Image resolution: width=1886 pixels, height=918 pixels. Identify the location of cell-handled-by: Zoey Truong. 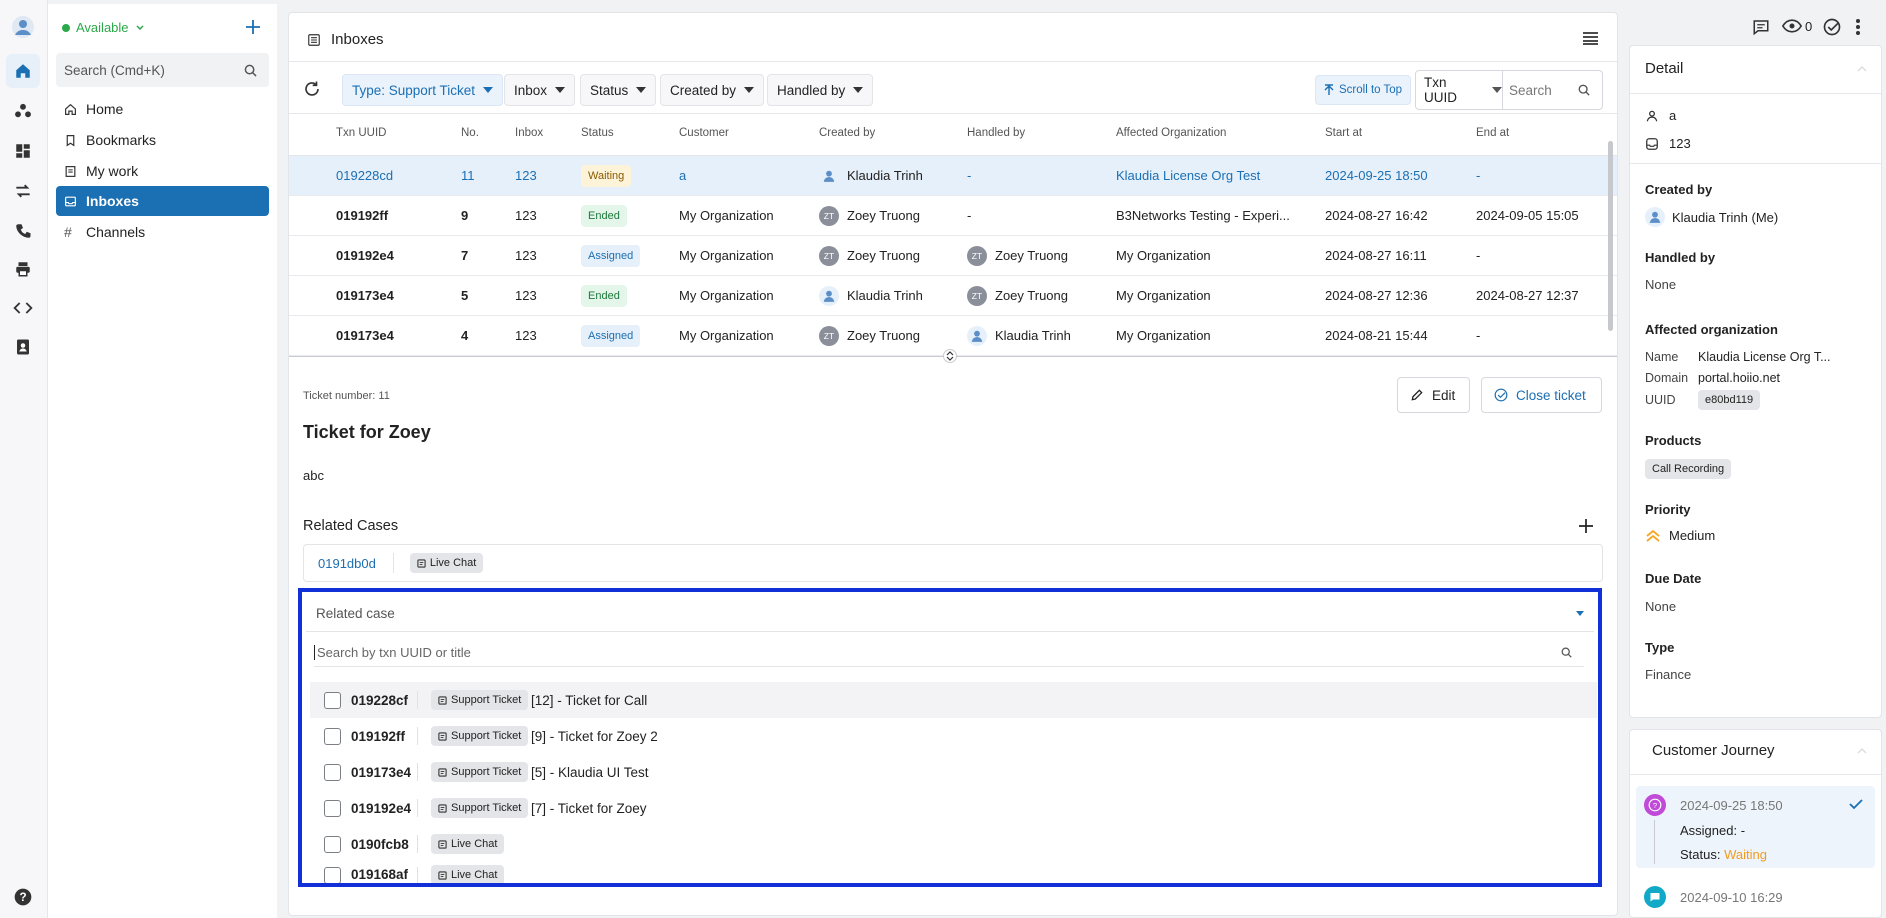
(1031, 255).